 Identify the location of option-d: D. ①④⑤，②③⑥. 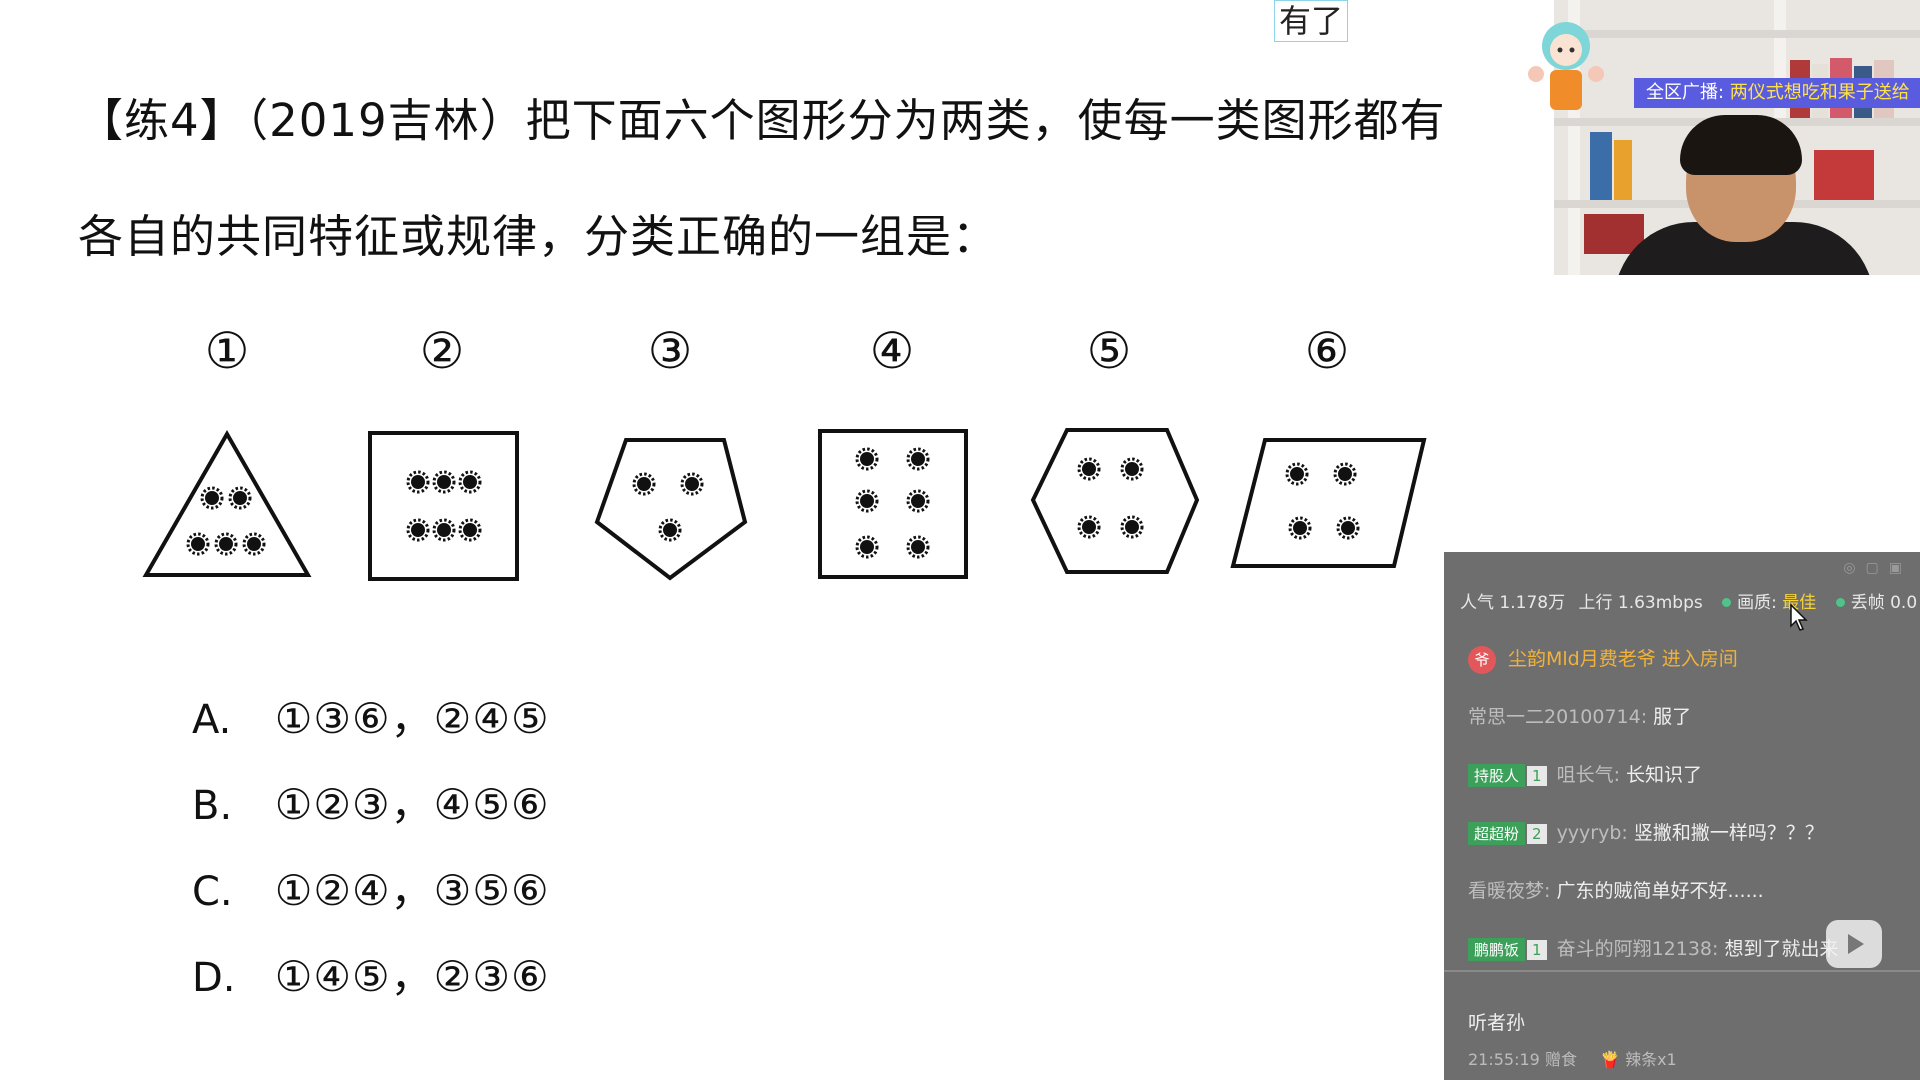
(371, 973).